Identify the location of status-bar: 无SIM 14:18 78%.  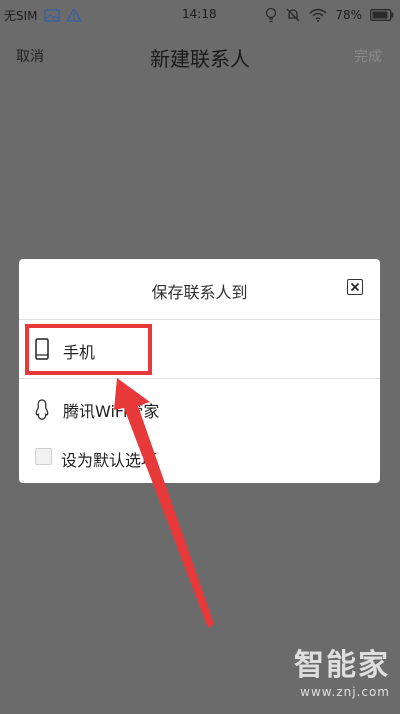
(200, 15).